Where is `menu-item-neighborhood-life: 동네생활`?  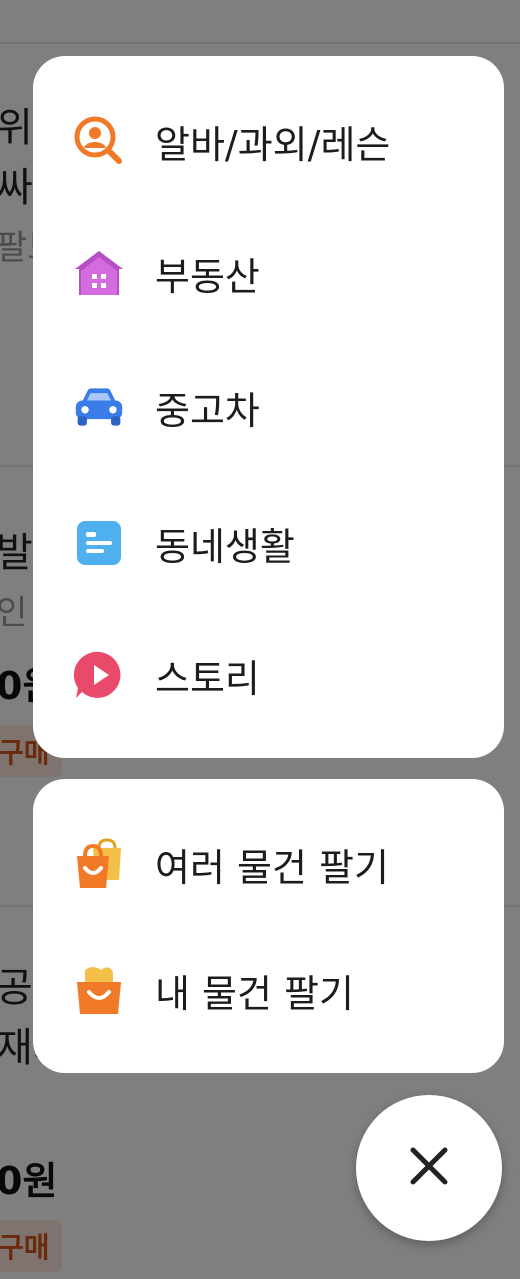
menu-item-neighborhood-life: 동네생활 is located at coordinates (268, 543).